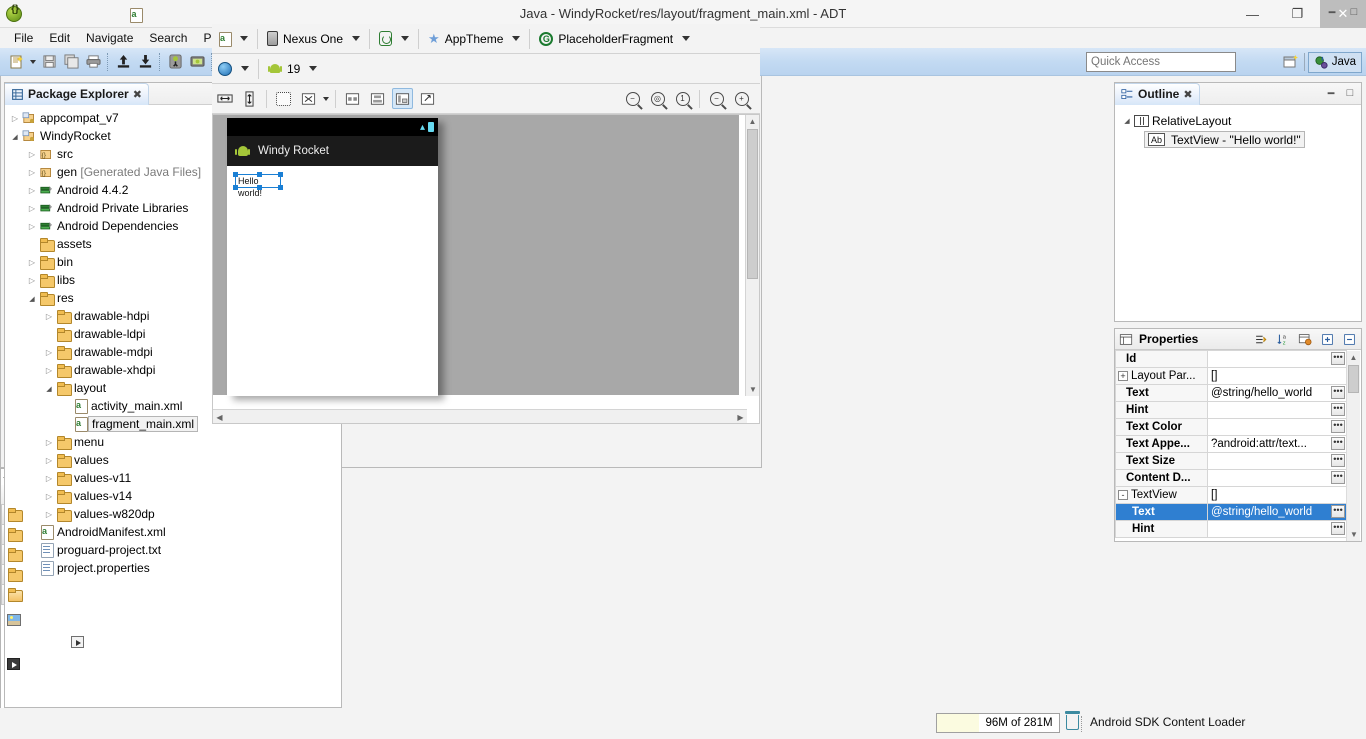 The height and width of the screenshot is (739, 1366). Describe the element at coordinates (1349, 339) in the screenshot. I see `collapse-all-icon` at that location.